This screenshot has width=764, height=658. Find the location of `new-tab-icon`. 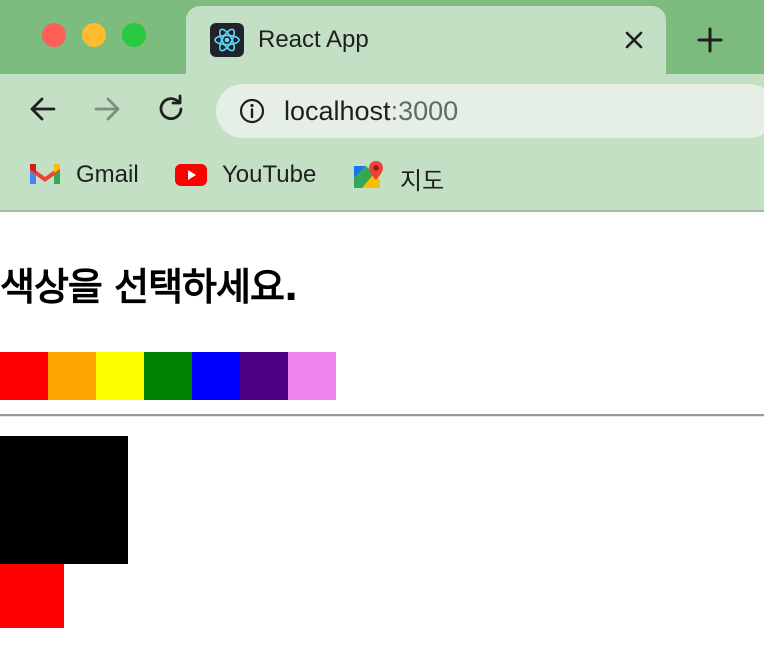

new-tab-icon is located at coordinates (710, 40).